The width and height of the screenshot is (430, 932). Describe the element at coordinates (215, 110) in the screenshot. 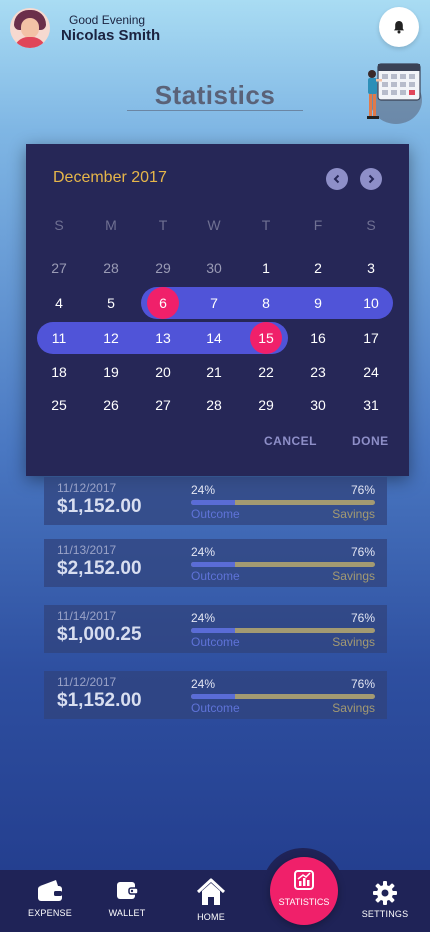

I see `title-underline` at that location.